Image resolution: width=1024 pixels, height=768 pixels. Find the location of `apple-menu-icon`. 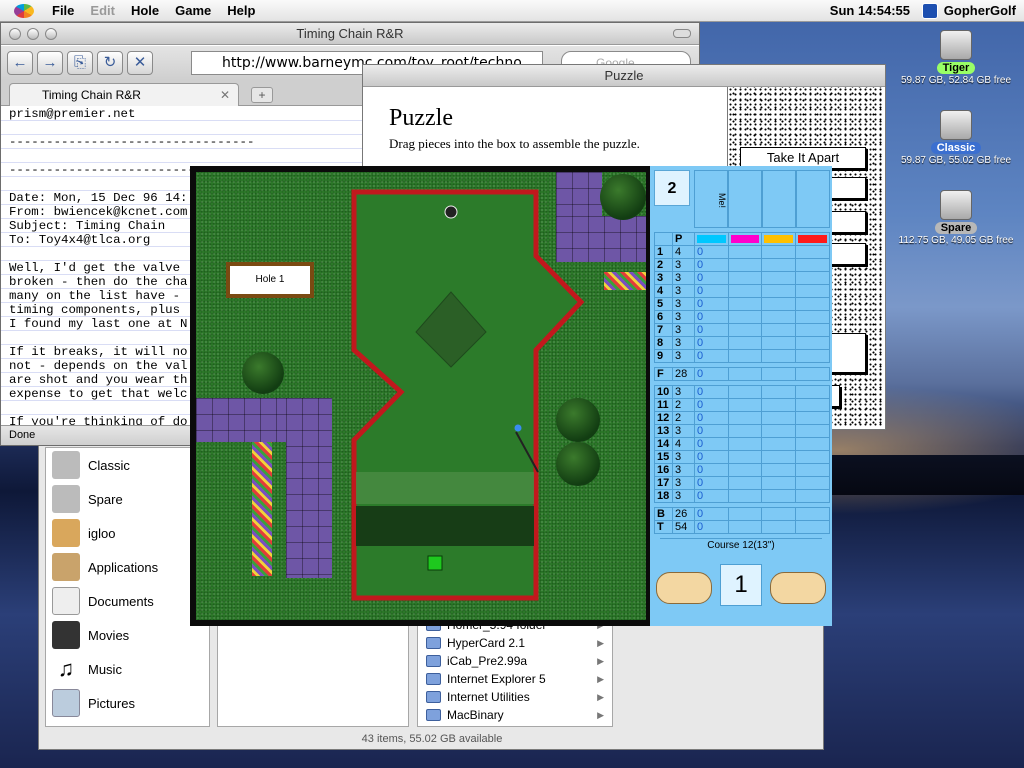

apple-menu-icon is located at coordinates (24, 10).